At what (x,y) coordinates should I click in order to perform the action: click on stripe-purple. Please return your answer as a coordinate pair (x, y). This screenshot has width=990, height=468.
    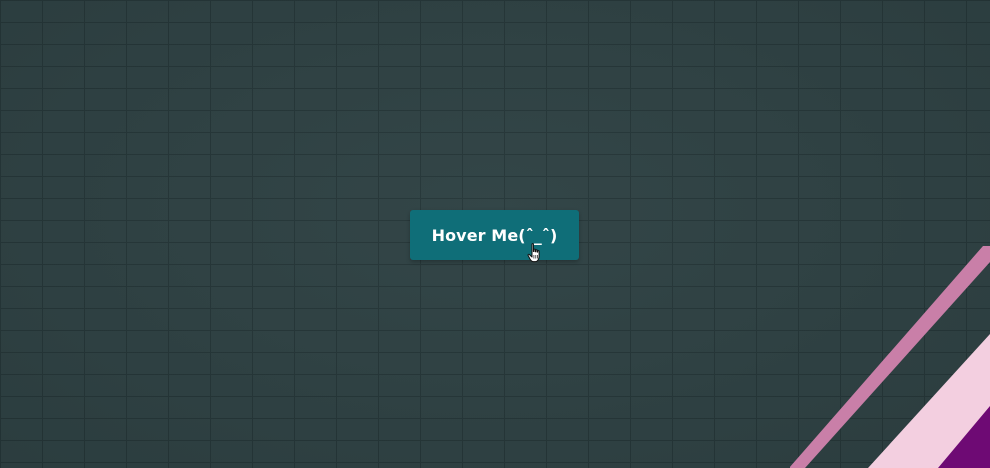
    Looking at the image, I should click on (964, 437).